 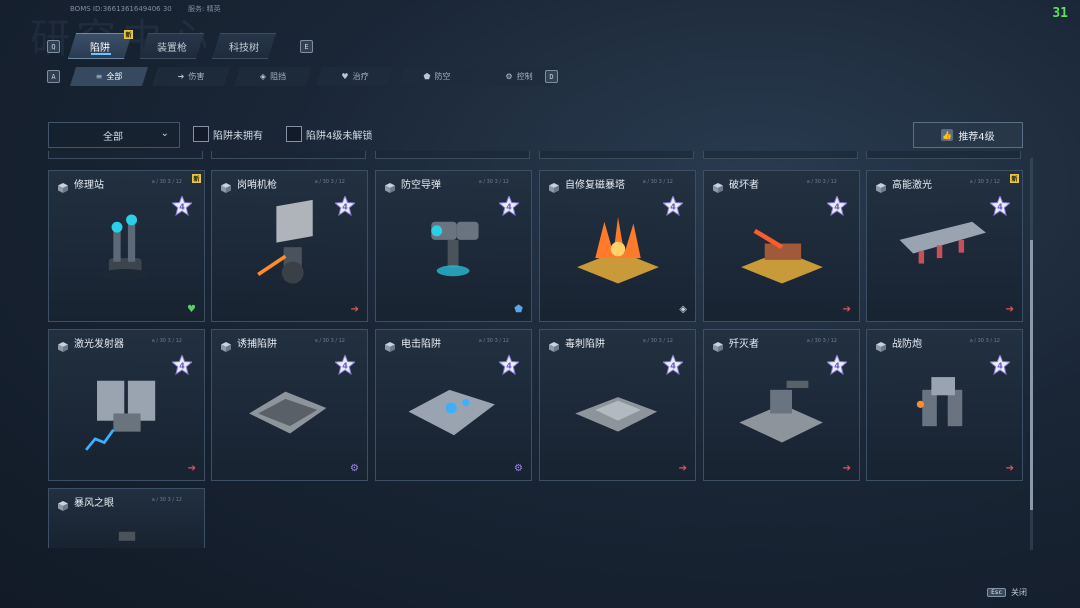 I want to click on subtab-all-label: 全部, so click(x=114, y=76).